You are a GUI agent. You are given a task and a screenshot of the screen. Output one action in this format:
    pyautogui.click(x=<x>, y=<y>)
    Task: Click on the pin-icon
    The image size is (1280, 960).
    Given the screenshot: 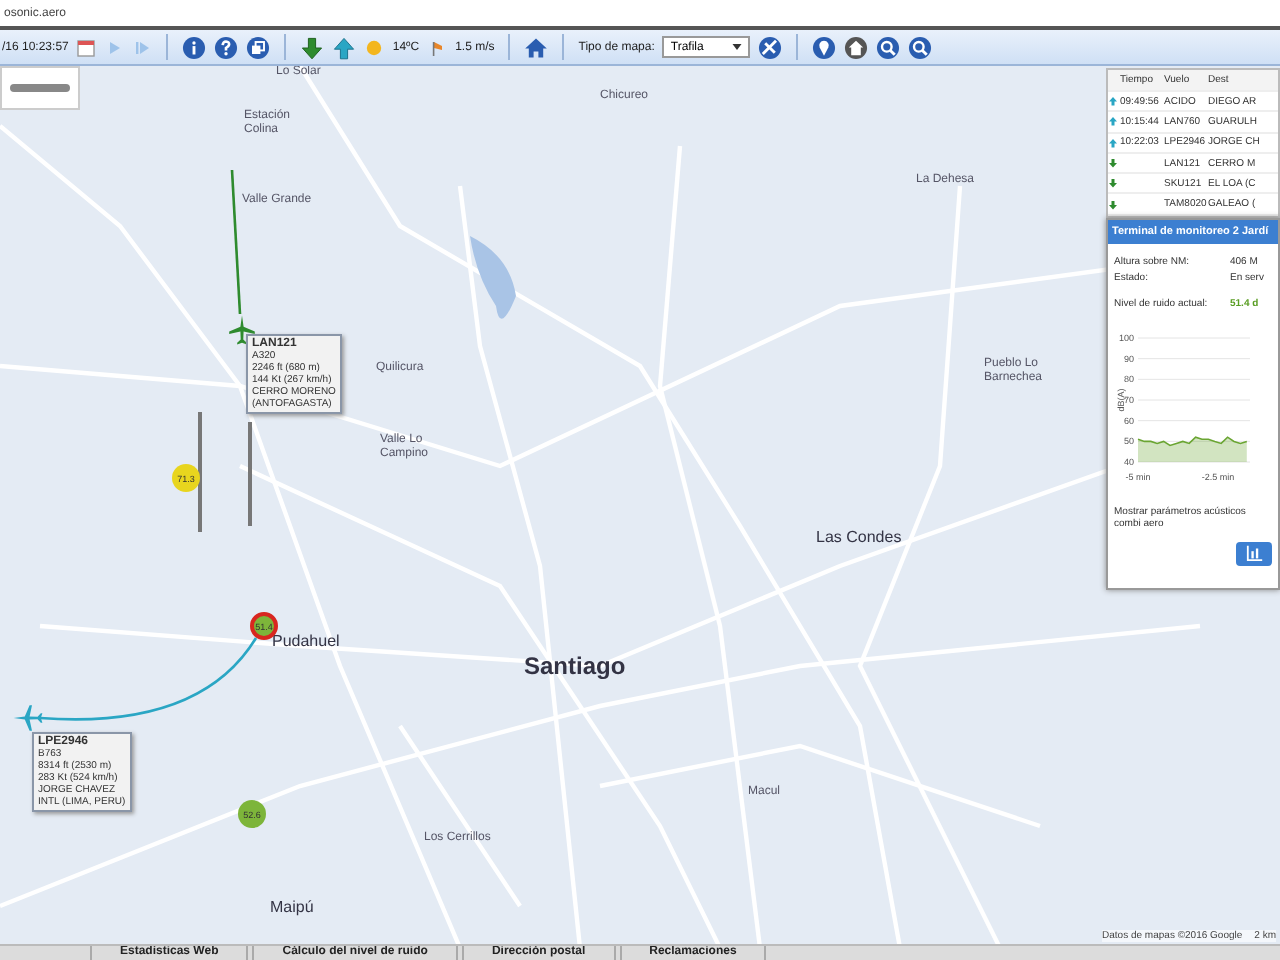 What is the action you would take?
    pyautogui.click(x=824, y=47)
    